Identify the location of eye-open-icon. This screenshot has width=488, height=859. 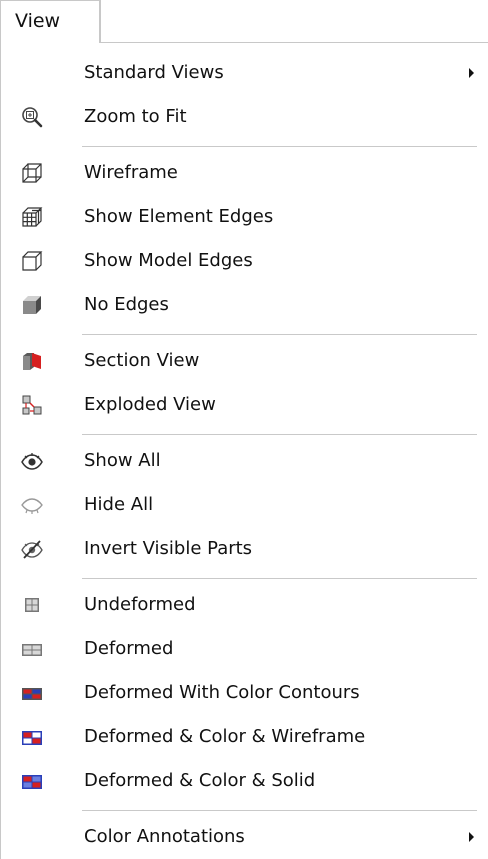
(32, 461).